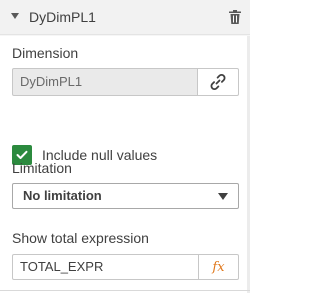 Image resolution: width=320 pixels, height=293 pixels. Describe the element at coordinates (235, 17) in the screenshot. I see `trash-icon` at that location.